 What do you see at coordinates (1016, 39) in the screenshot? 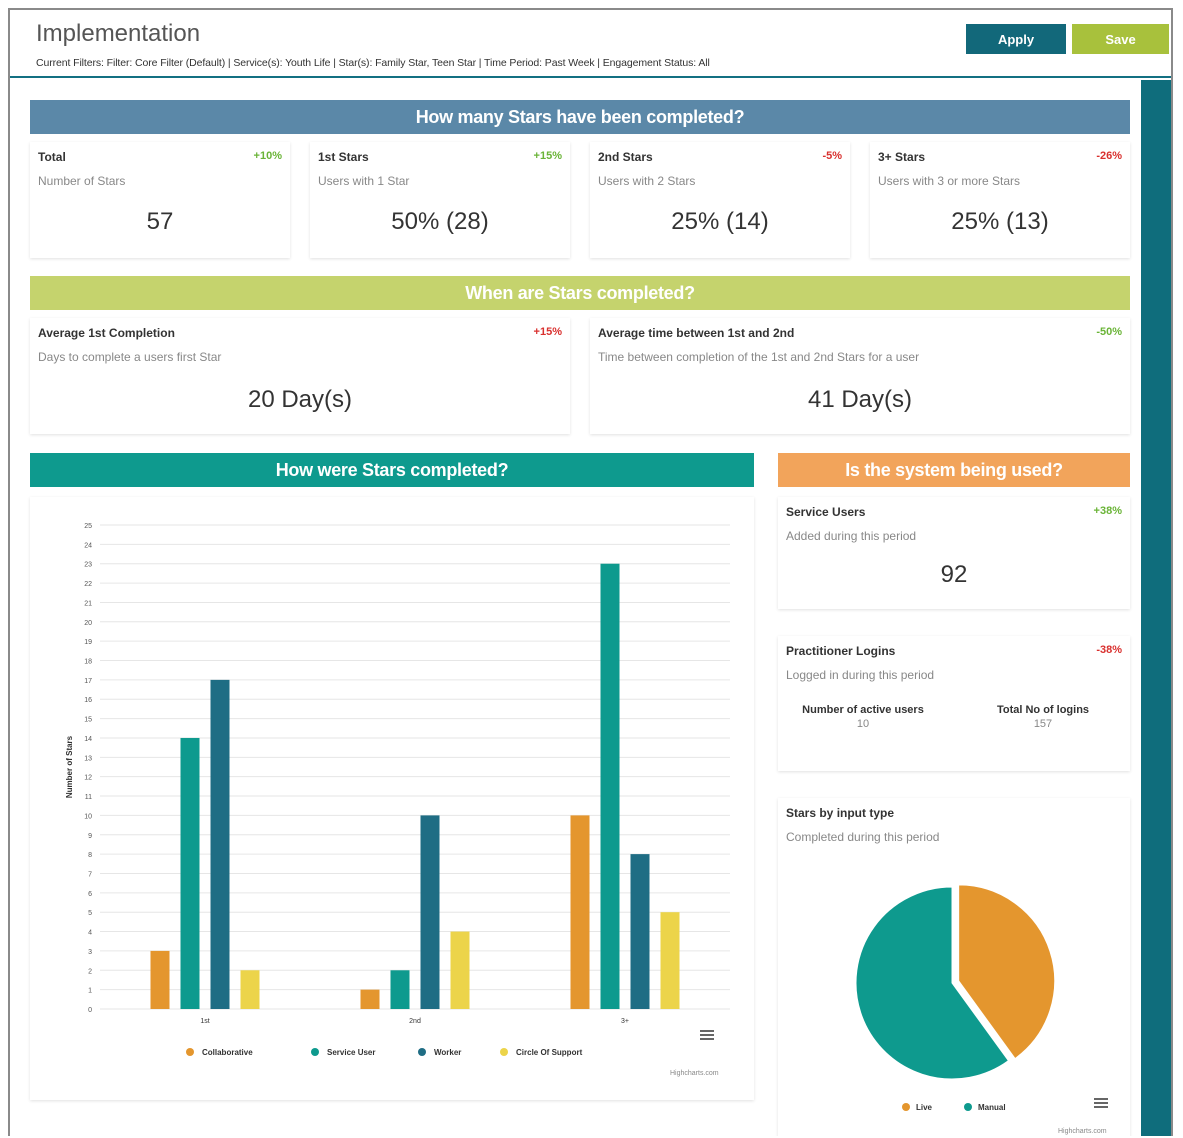
I see `apply-button: Apply` at bounding box center [1016, 39].